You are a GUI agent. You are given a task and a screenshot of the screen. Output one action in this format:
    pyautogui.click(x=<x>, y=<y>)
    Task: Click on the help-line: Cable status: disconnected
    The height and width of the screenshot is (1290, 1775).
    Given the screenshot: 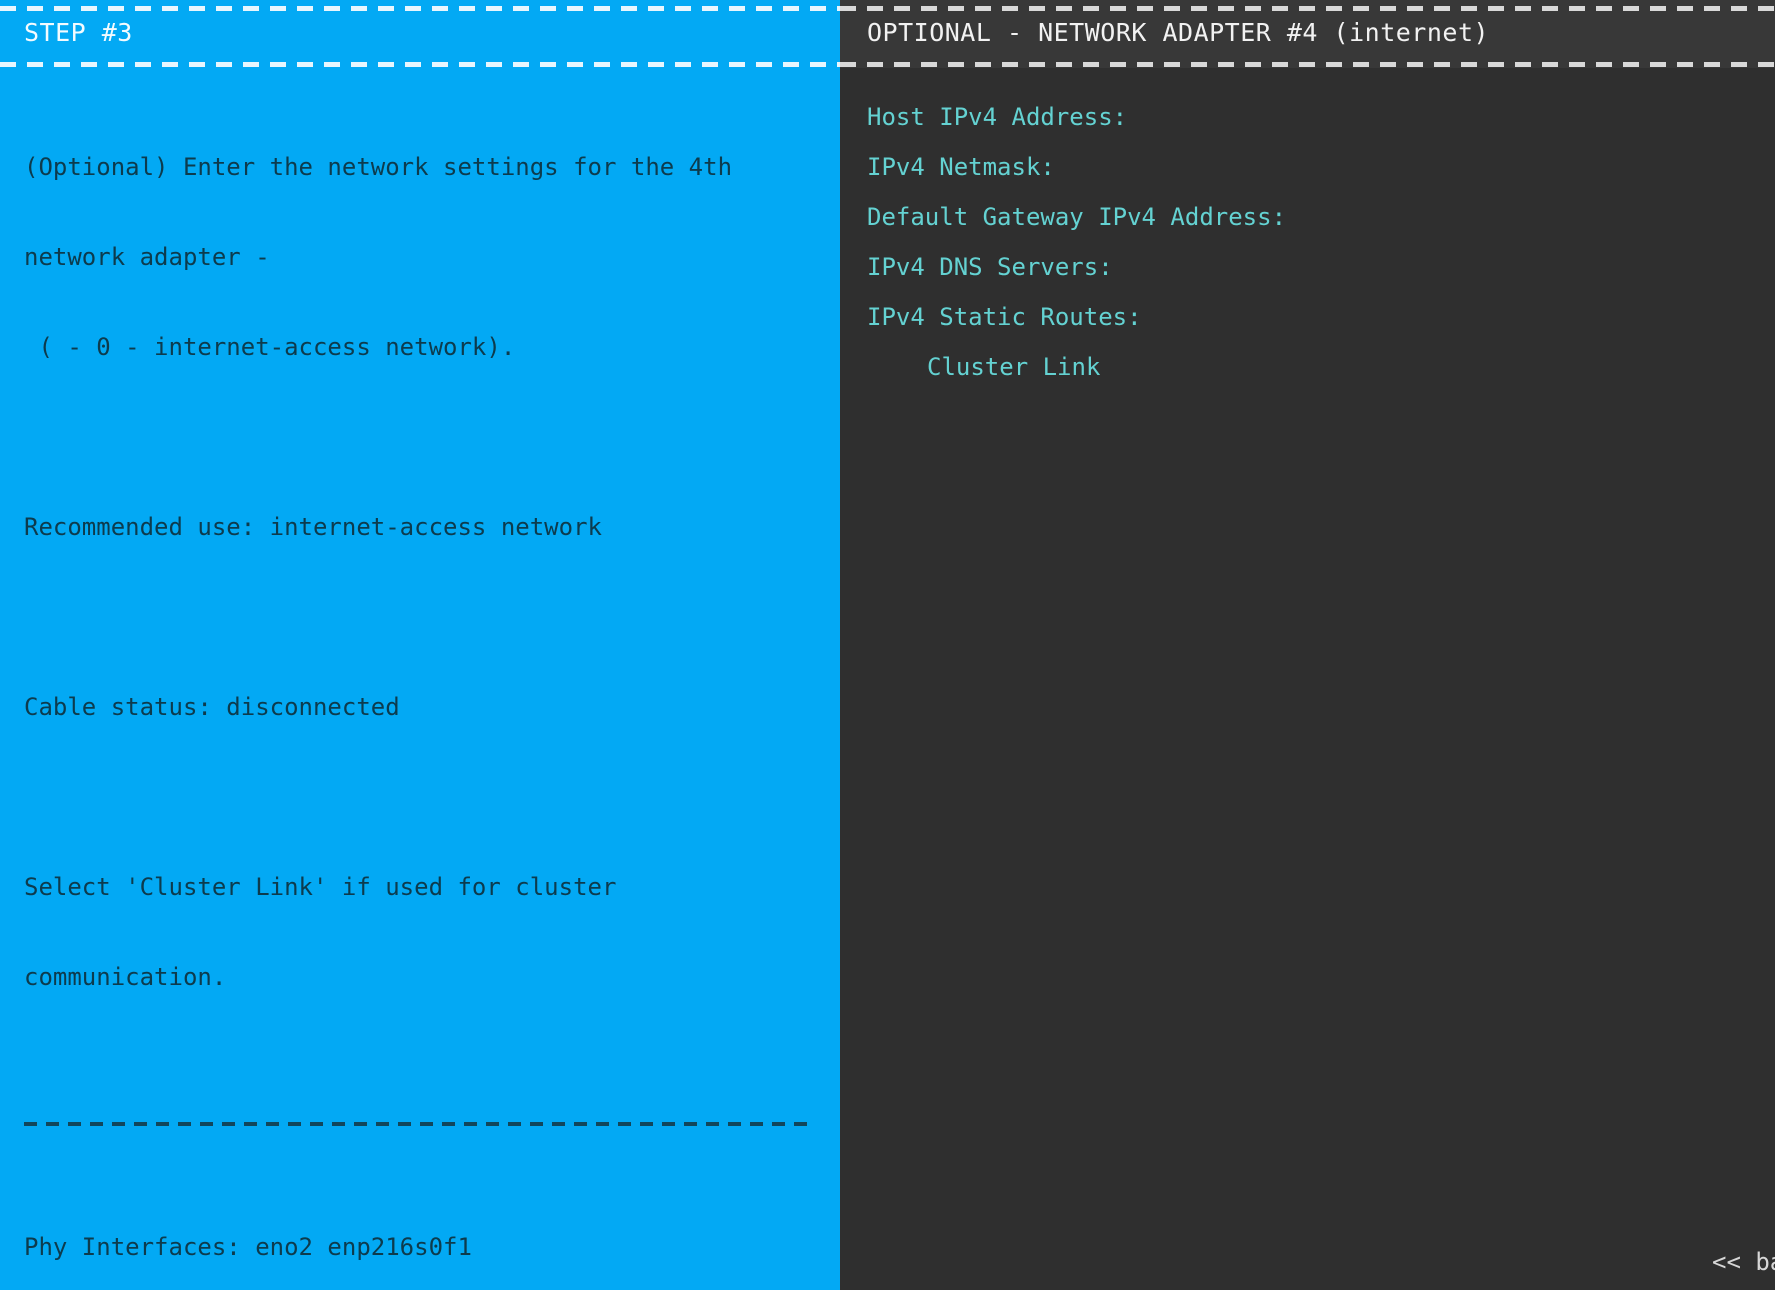 What is the action you would take?
    pyautogui.click(x=212, y=707)
    